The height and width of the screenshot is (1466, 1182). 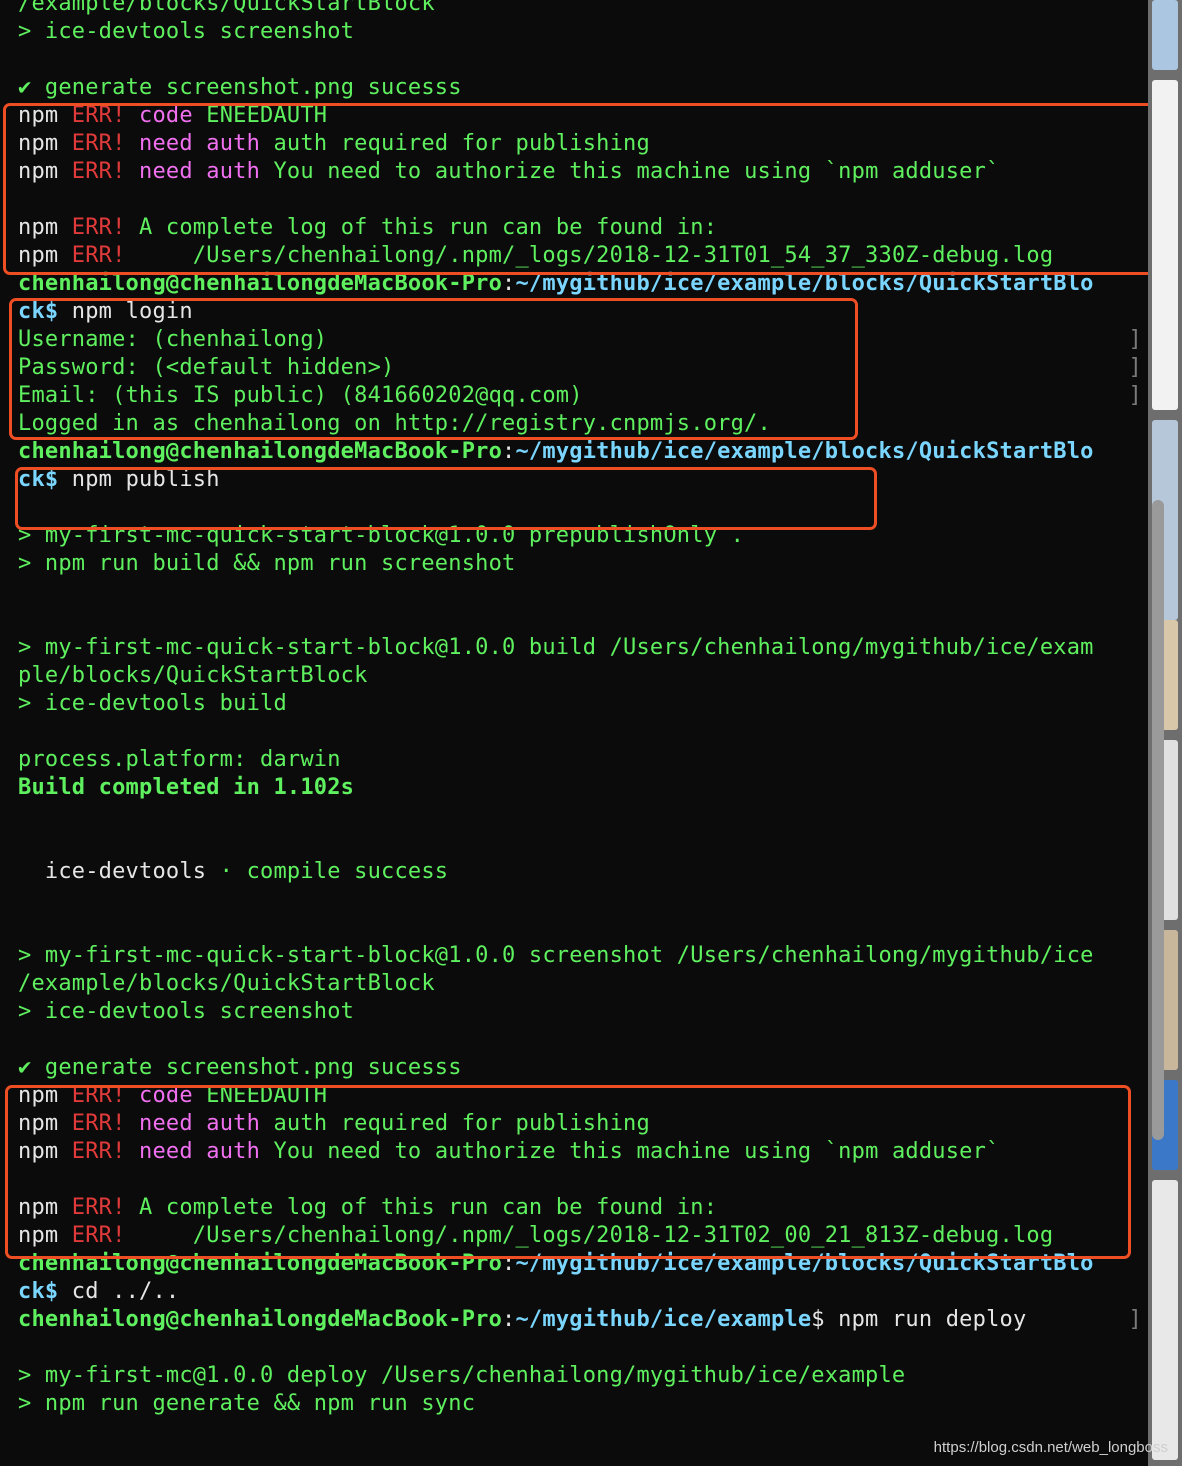 I want to click on terminal-line: ice-devtools · compile success, so click(x=574, y=872).